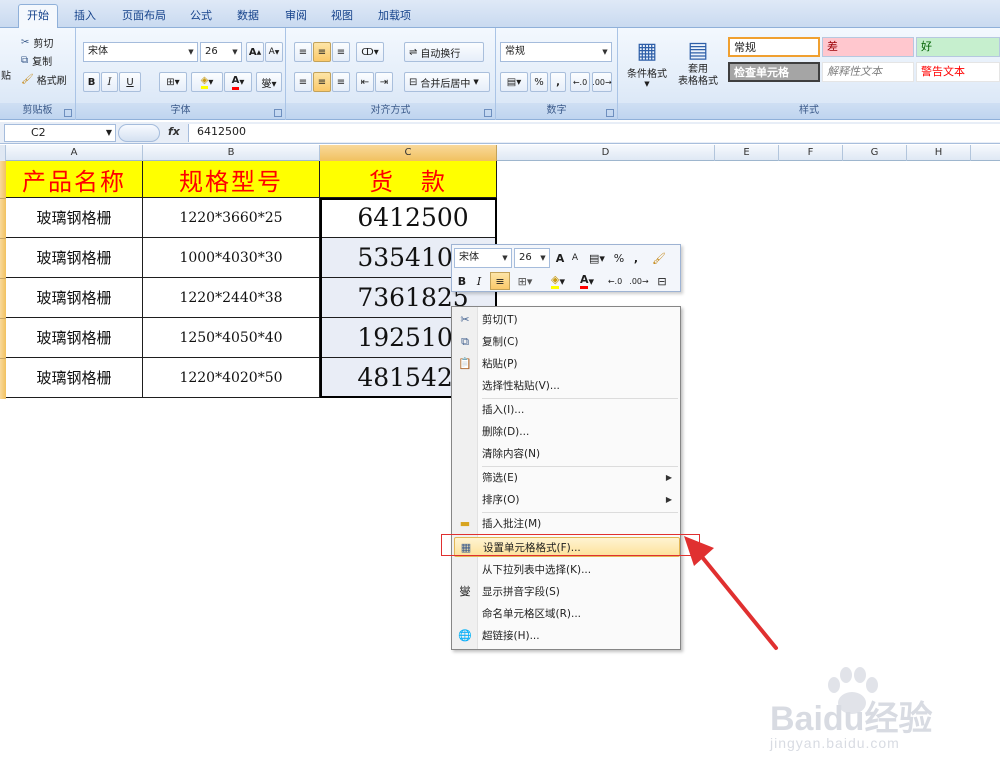 The image size is (1000, 773). I want to click on italic-button: I, so click(109, 82).